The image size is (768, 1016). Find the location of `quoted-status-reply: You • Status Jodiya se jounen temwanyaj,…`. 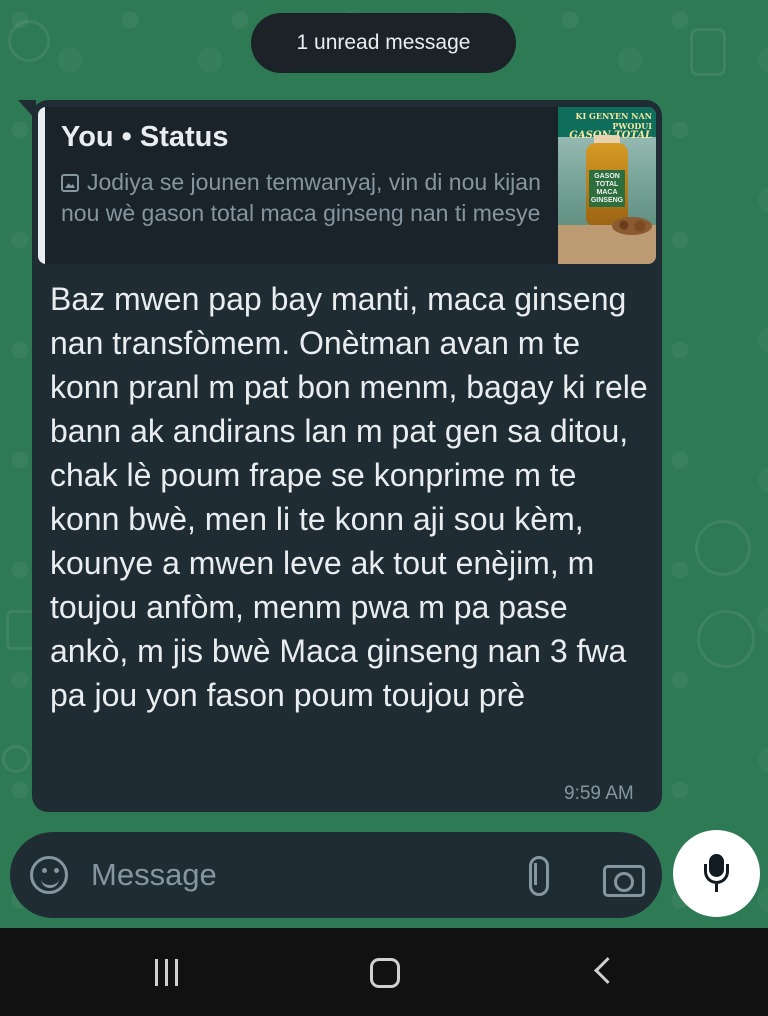

quoted-status-reply: You • Status Jodiya se jounen temwanyaj,… is located at coordinates (347, 185).